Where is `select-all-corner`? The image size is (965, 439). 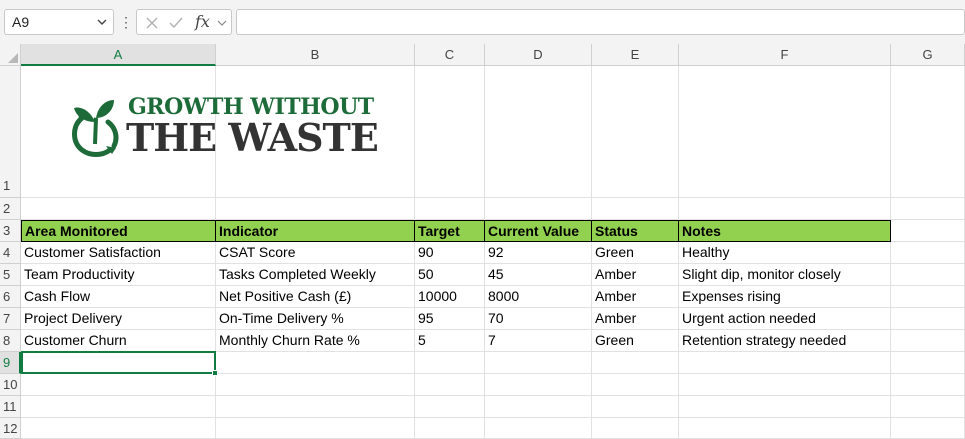 select-all-corner is located at coordinates (10, 55).